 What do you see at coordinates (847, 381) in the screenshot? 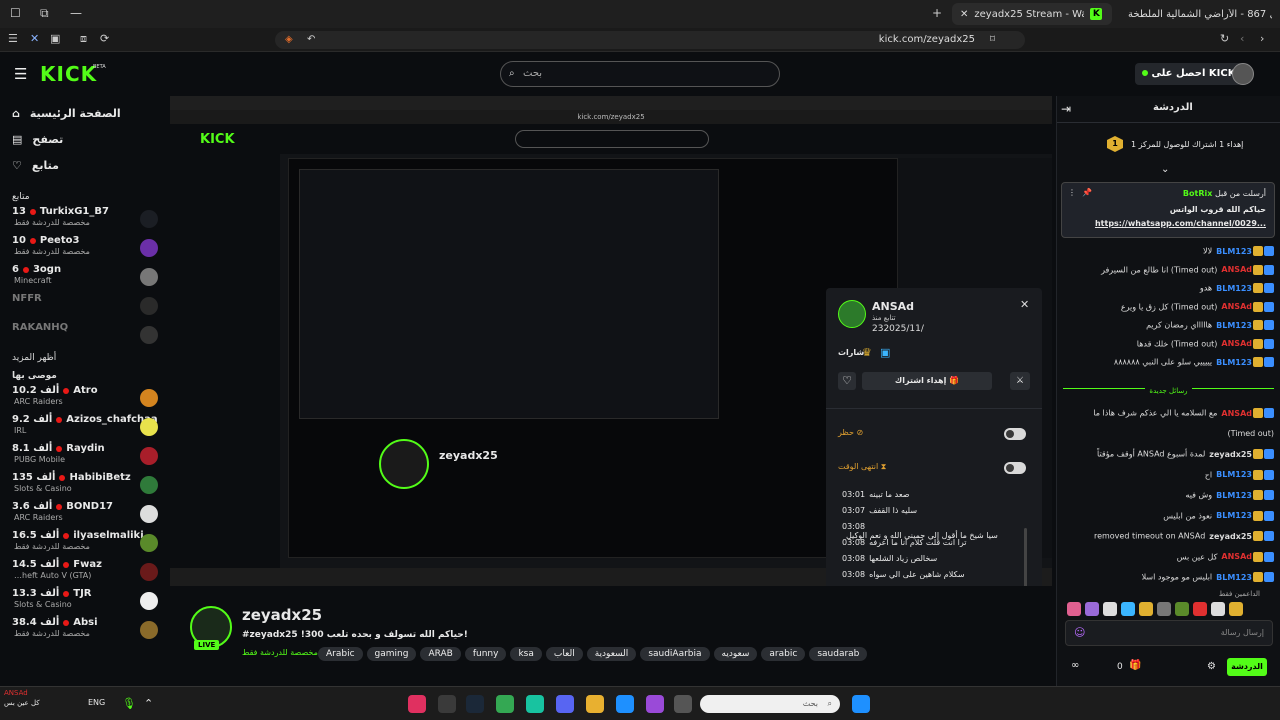
I see `follow-heart-button: ♡` at bounding box center [847, 381].